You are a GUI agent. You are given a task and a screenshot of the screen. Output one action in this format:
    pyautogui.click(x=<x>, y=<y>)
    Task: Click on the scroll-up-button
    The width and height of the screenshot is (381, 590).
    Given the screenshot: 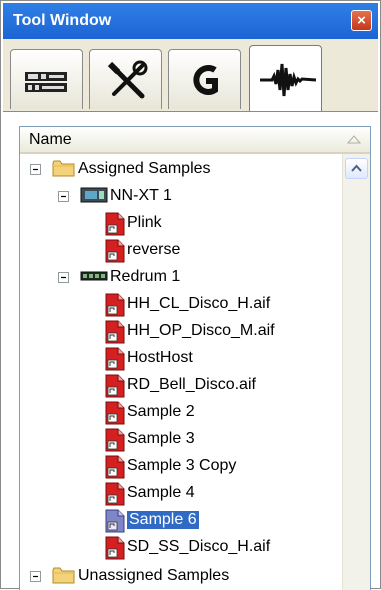 What is the action you would take?
    pyautogui.click(x=356, y=168)
    